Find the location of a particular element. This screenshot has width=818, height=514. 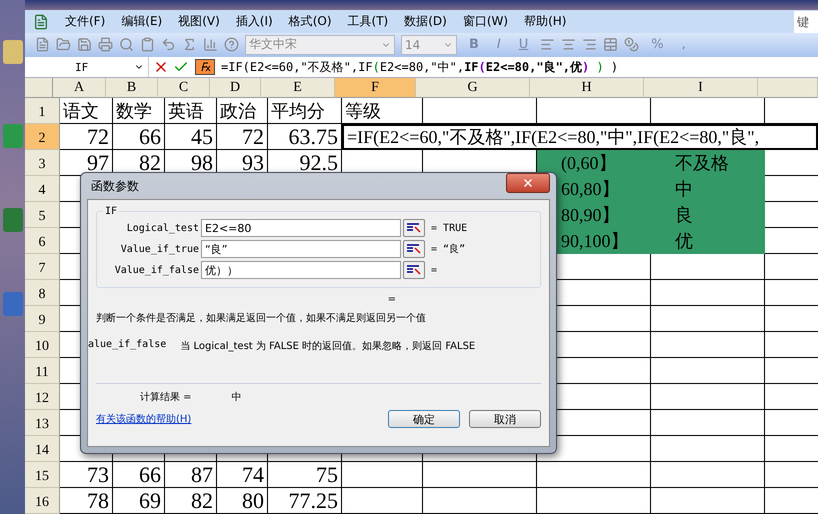

open-folder-icon is located at coordinates (63, 44).